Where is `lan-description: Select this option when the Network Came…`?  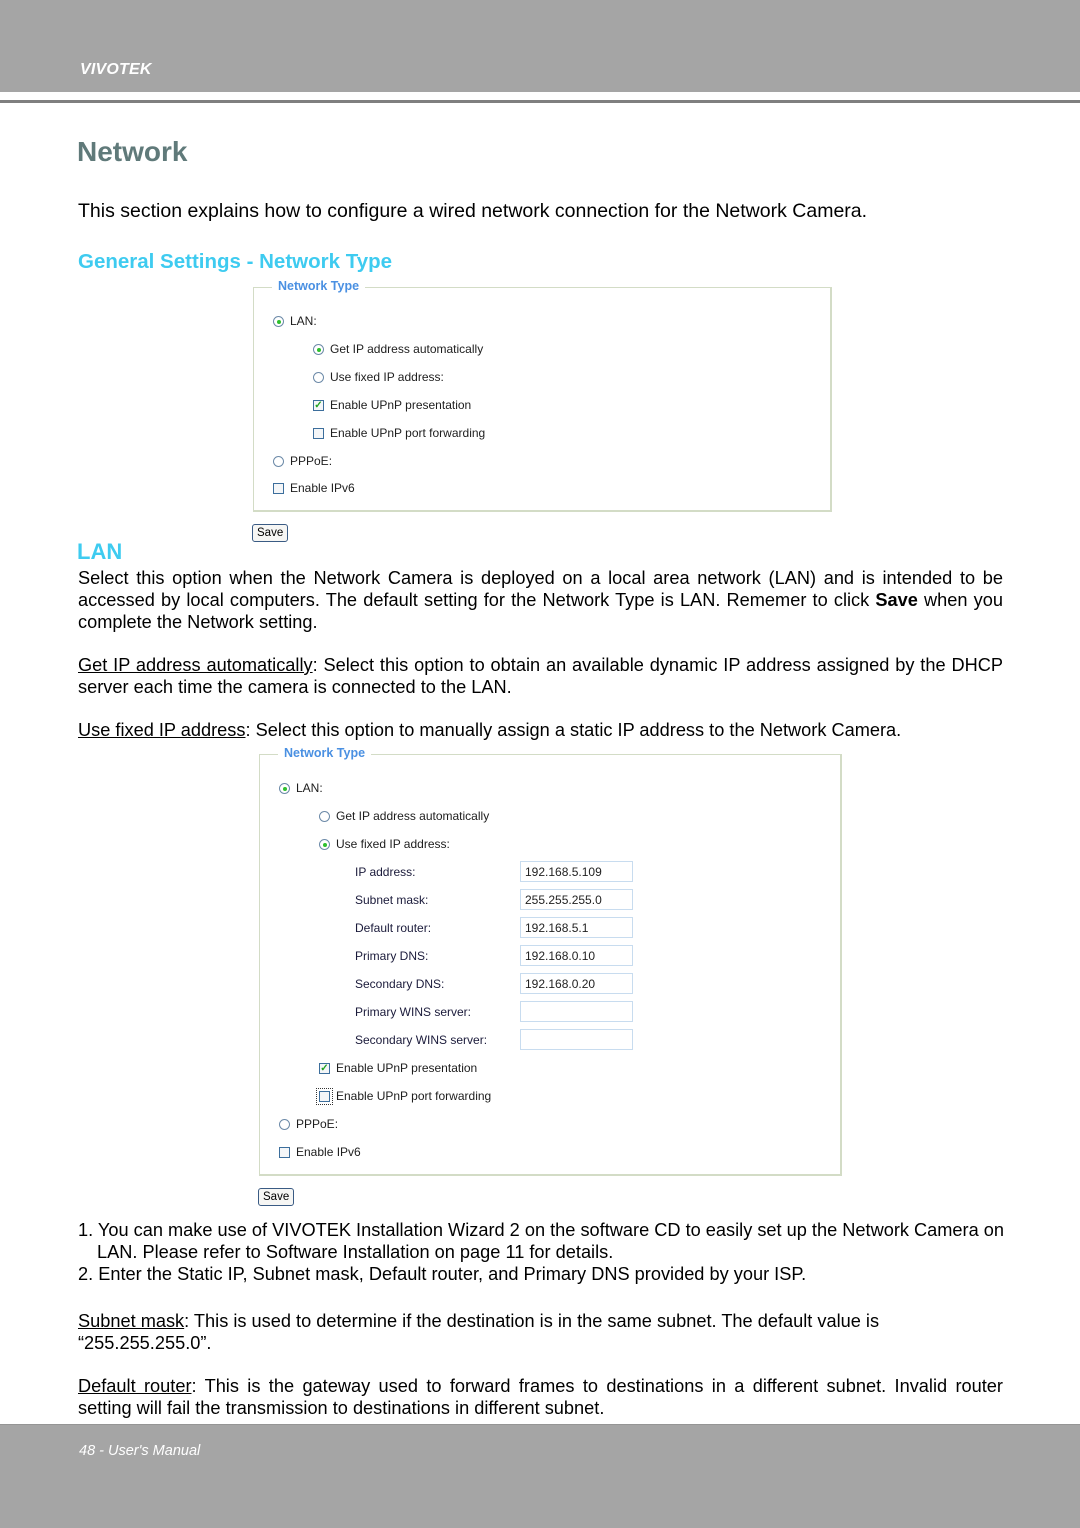
lan-description: Select this option when the Network Came… is located at coordinates (540, 600).